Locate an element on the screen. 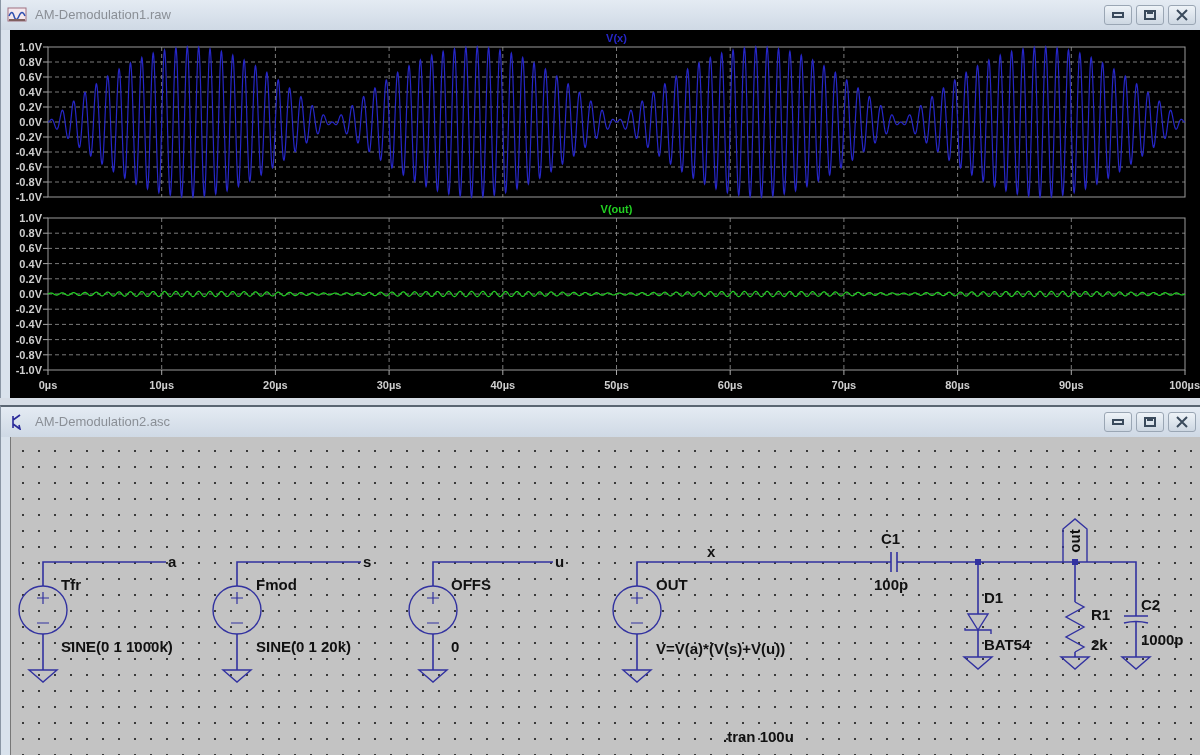 This screenshot has width=1200, height=755. axis-tick-label: 50µs is located at coordinates (616, 385).